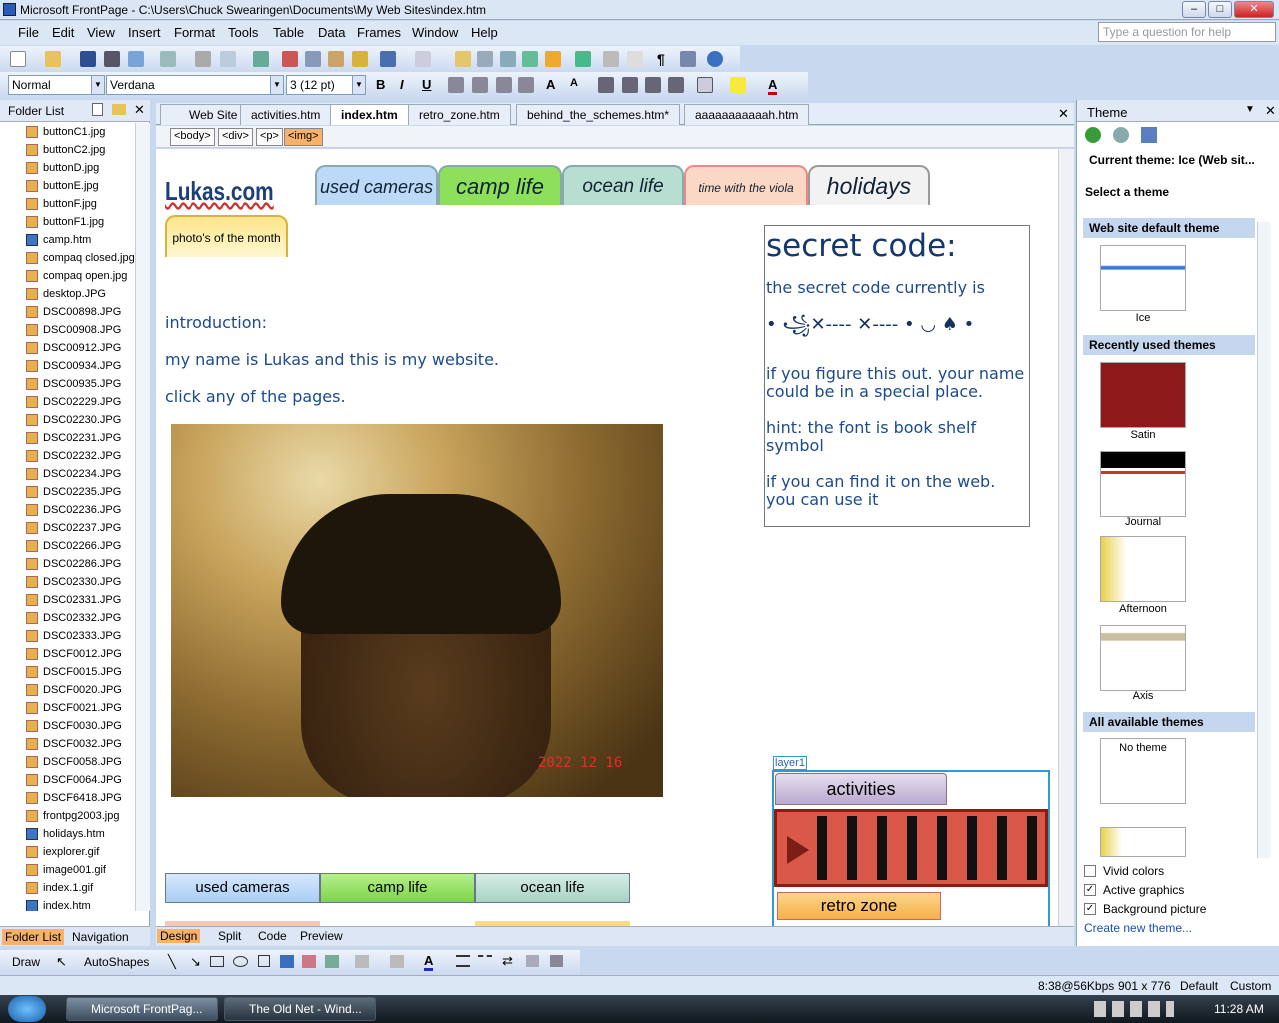 Image resolution: width=1279 pixels, height=1023 pixels. What do you see at coordinates (67, 528) in the screenshot?
I see `file-item: DSC02237.JPG` at bounding box center [67, 528].